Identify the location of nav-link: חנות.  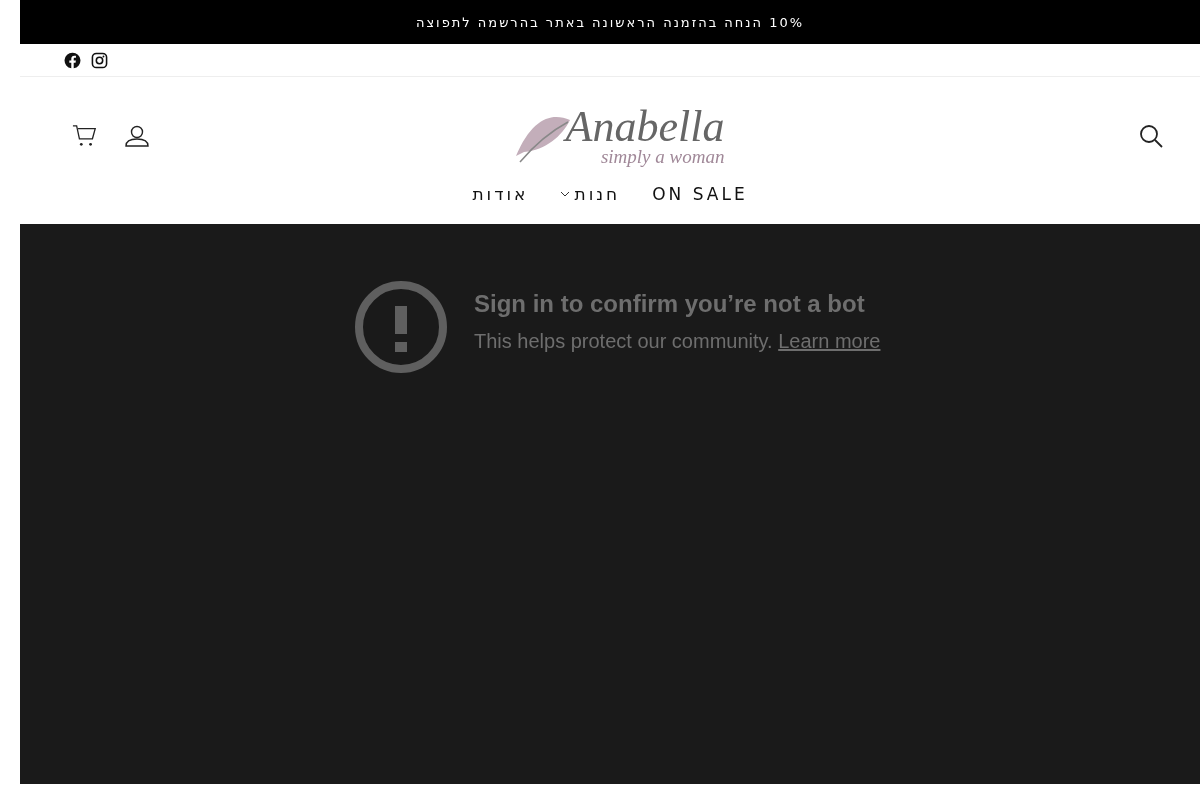
(590, 194).